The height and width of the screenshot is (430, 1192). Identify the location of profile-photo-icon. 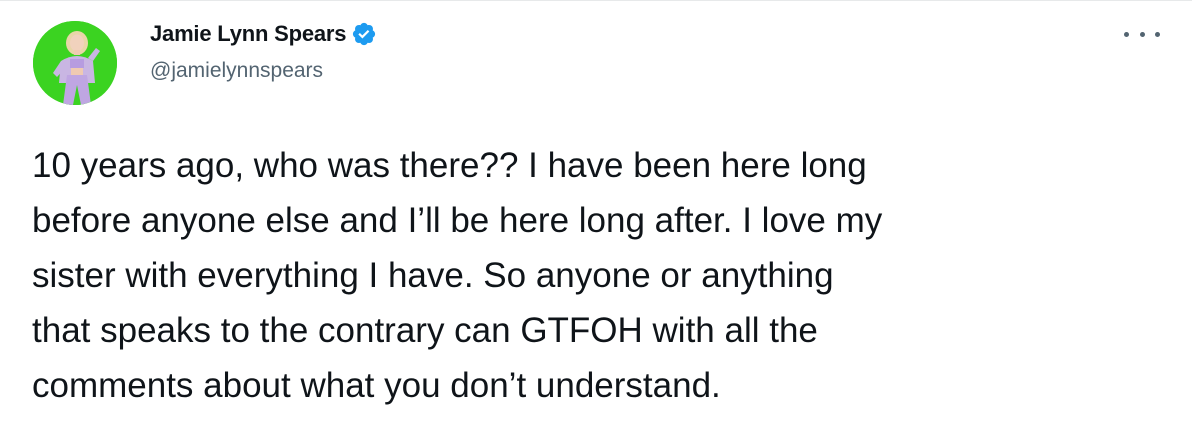
(75, 63).